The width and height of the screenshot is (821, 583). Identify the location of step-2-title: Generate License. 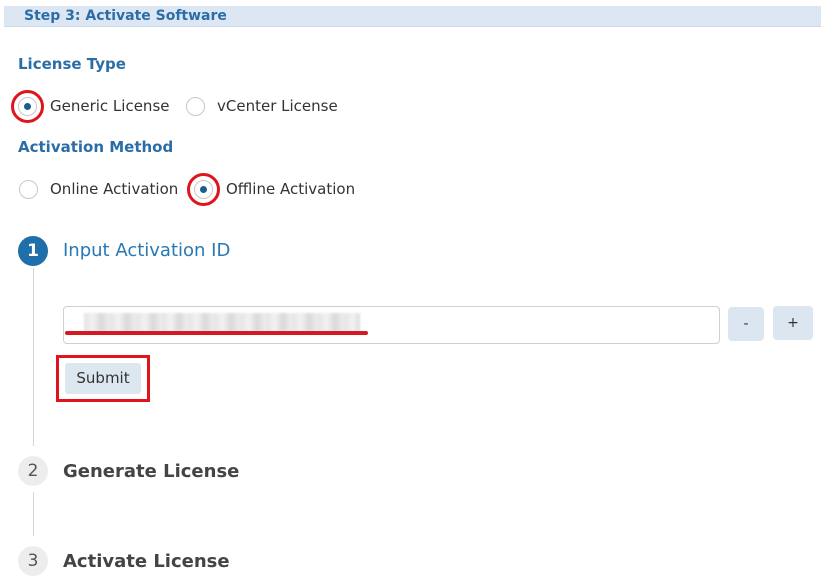
(151, 471).